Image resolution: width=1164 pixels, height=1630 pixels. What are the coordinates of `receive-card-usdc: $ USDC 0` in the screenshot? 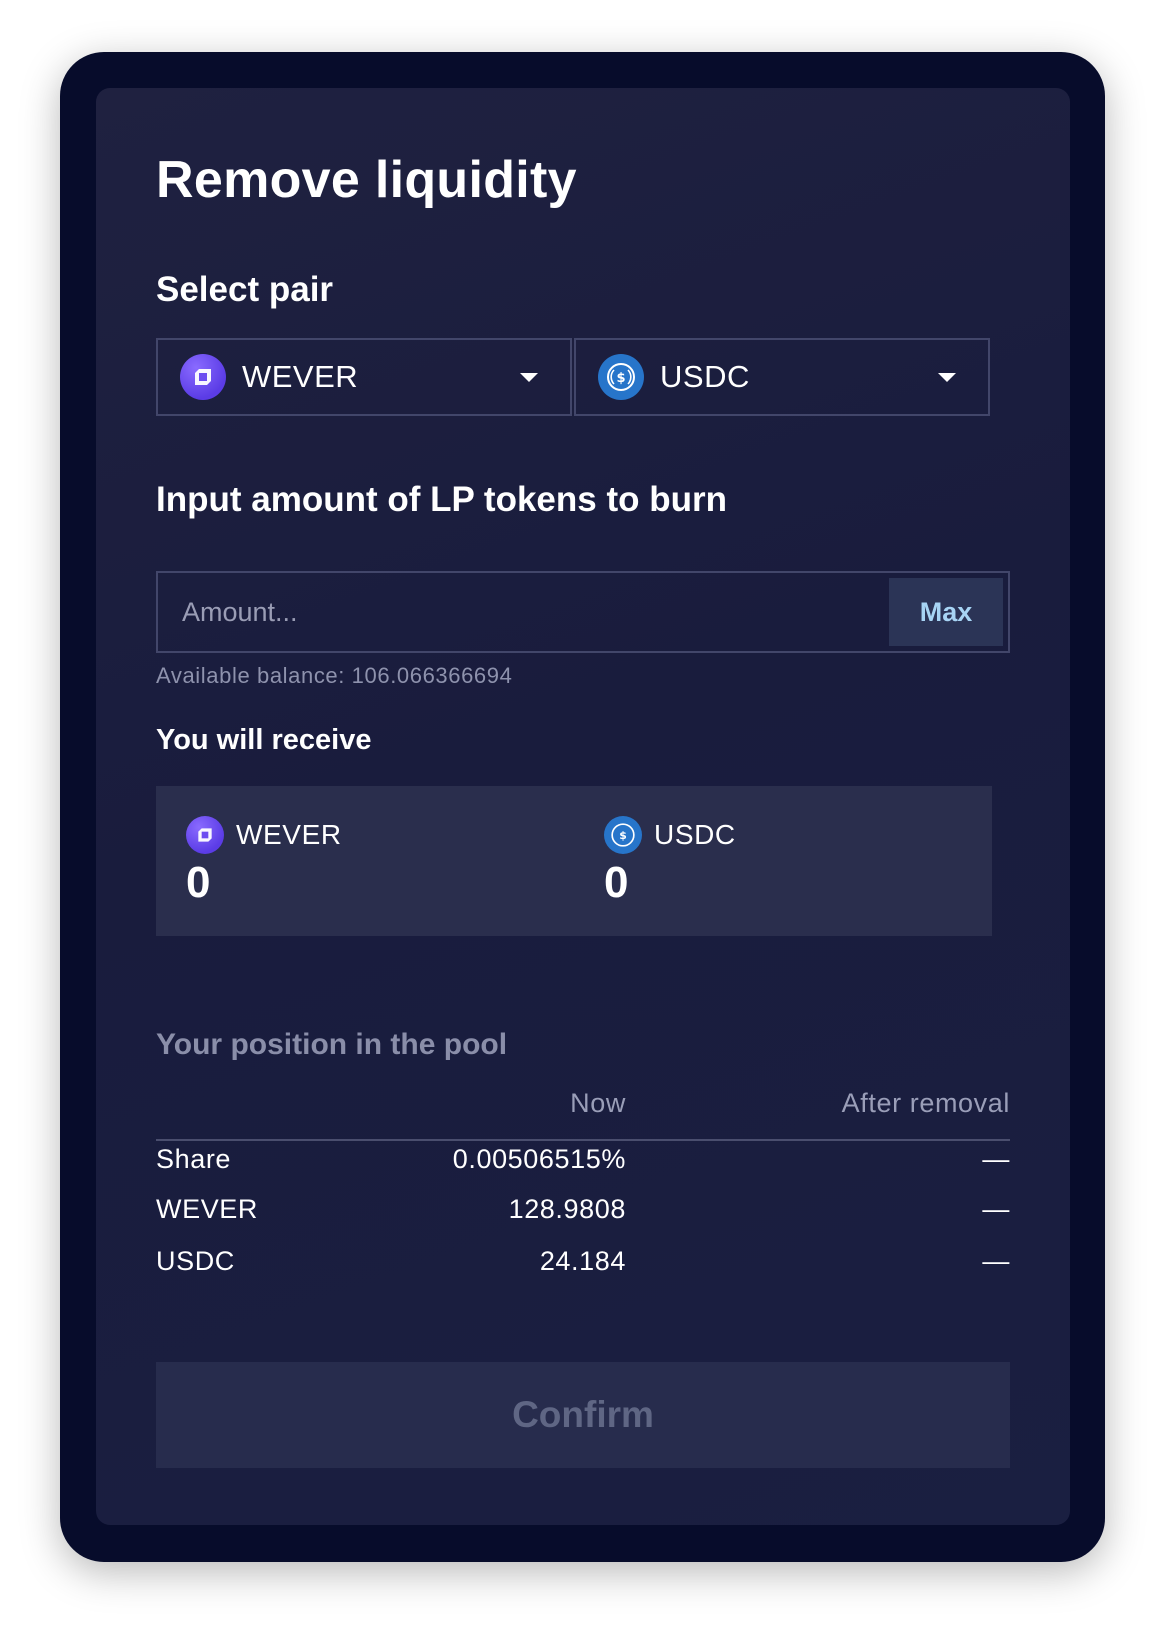 It's located at (783, 861).